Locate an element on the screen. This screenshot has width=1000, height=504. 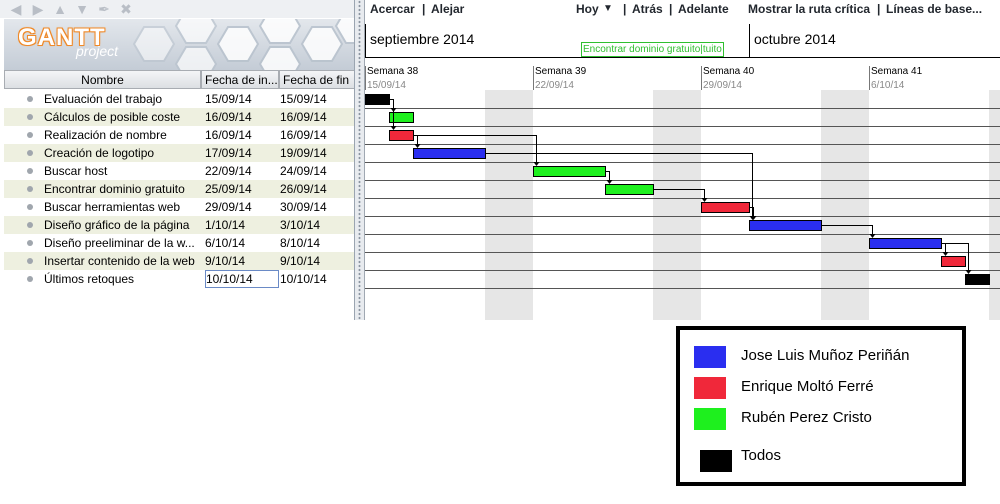
task-end-date: 3/10/14 is located at coordinates (317, 225).